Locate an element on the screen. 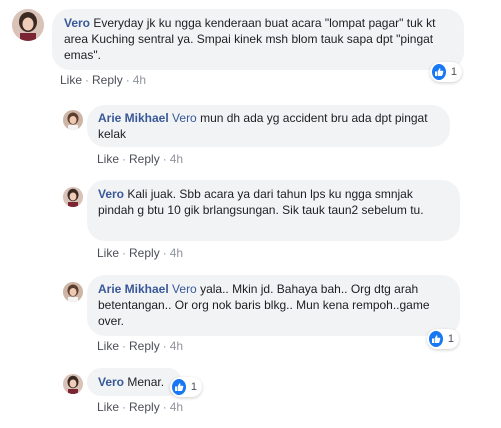 The width and height of the screenshot is (501, 428). comment-bubble: Vero Menar. is located at coordinates (134, 382).